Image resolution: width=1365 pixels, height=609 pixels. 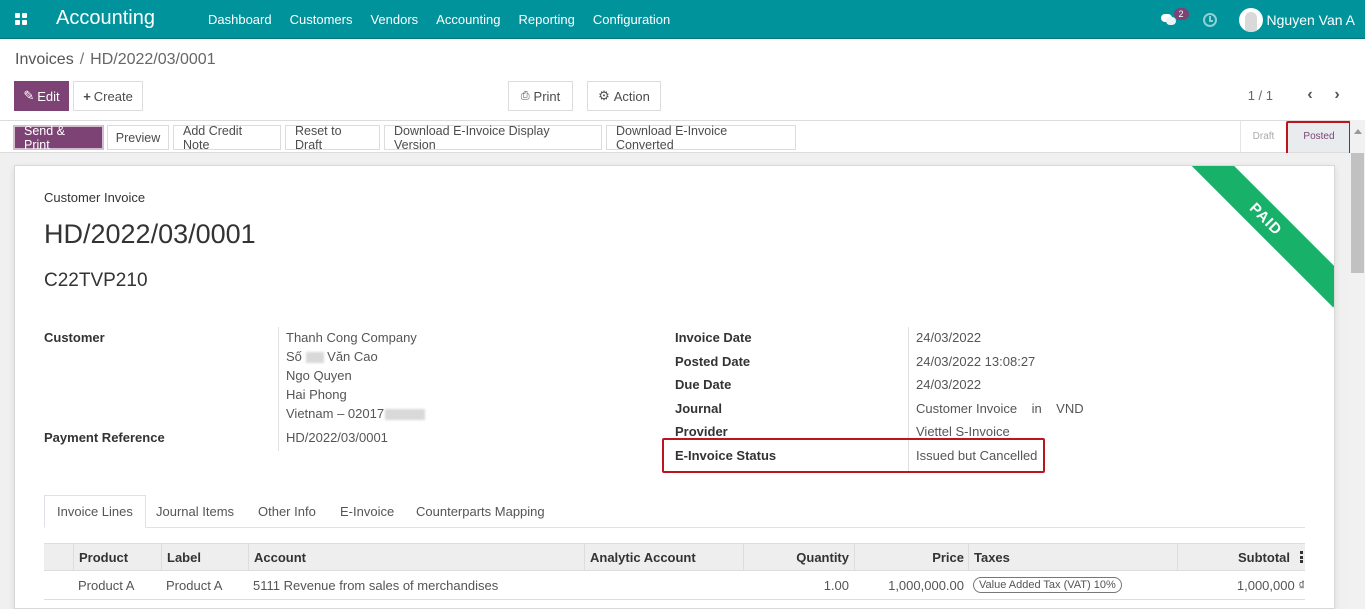 I want to click on plus-icon: +, so click(x=87, y=96).